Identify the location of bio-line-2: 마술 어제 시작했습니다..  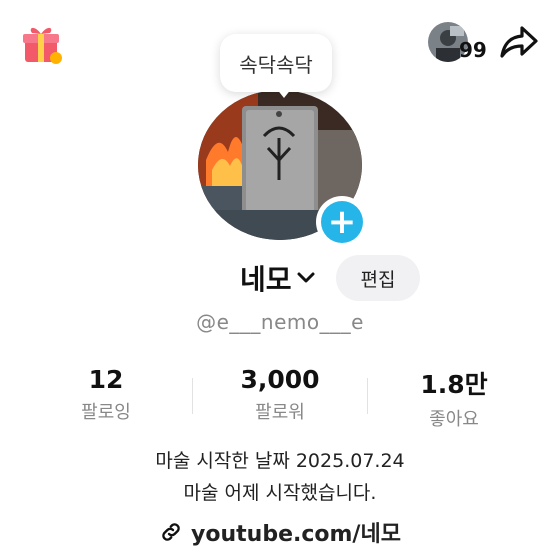
(280, 493).